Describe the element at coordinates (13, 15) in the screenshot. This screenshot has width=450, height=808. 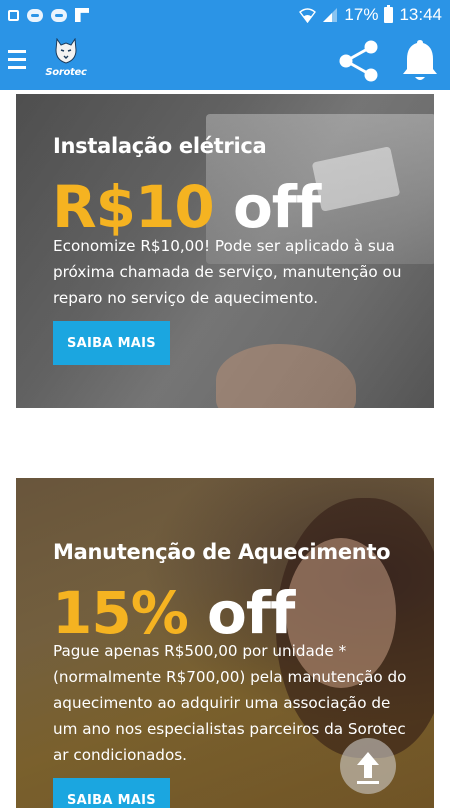
I see `gallery-icon` at that location.